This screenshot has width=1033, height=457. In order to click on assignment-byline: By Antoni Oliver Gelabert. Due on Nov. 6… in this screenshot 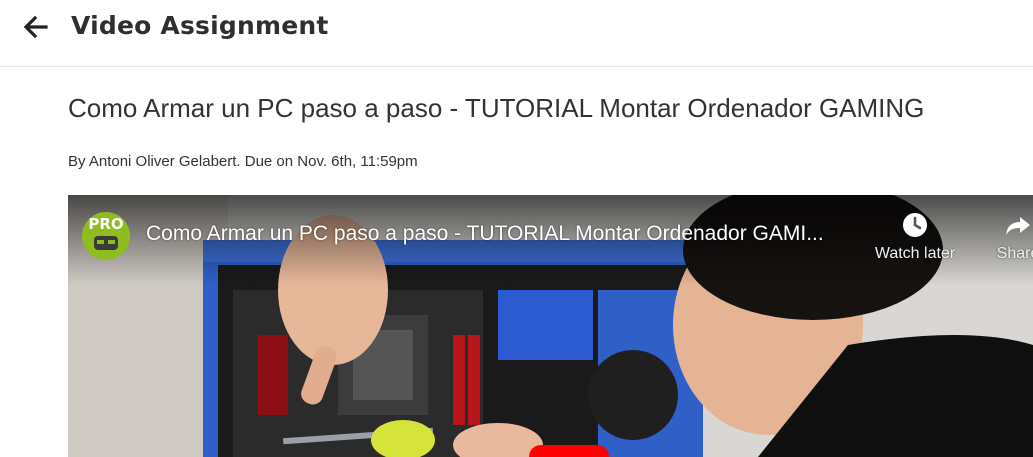, I will do `click(243, 161)`.